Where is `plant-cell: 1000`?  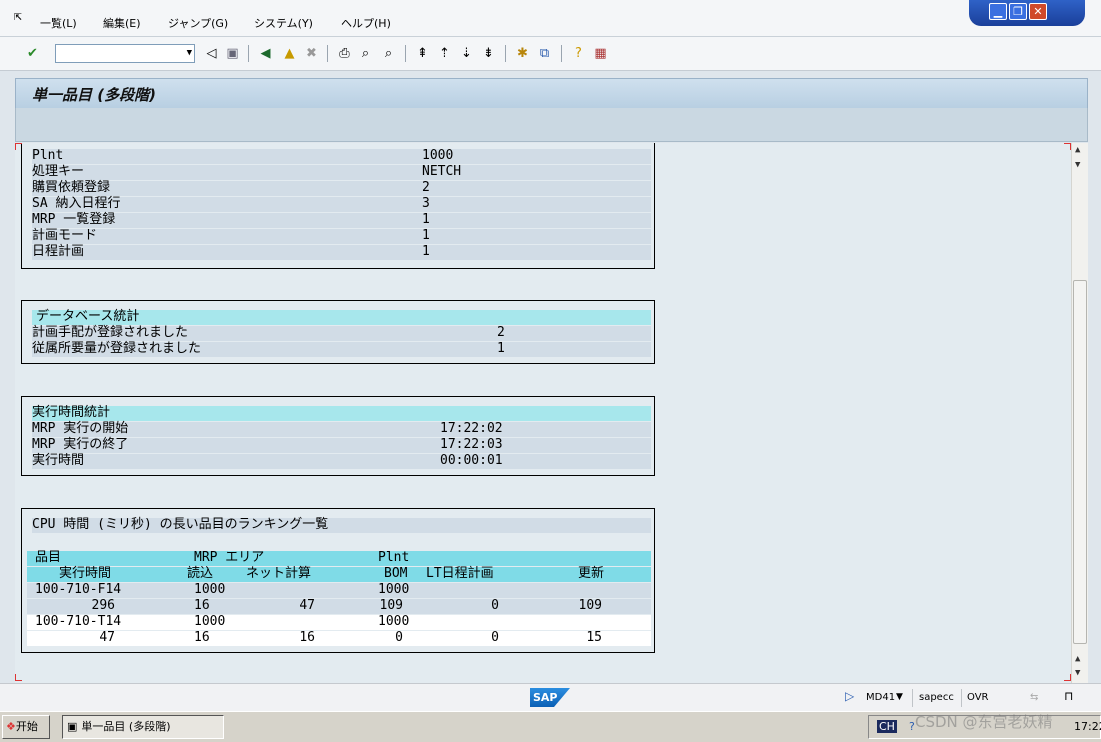
plant-cell: 1000 is located at coordinates (394, 621).